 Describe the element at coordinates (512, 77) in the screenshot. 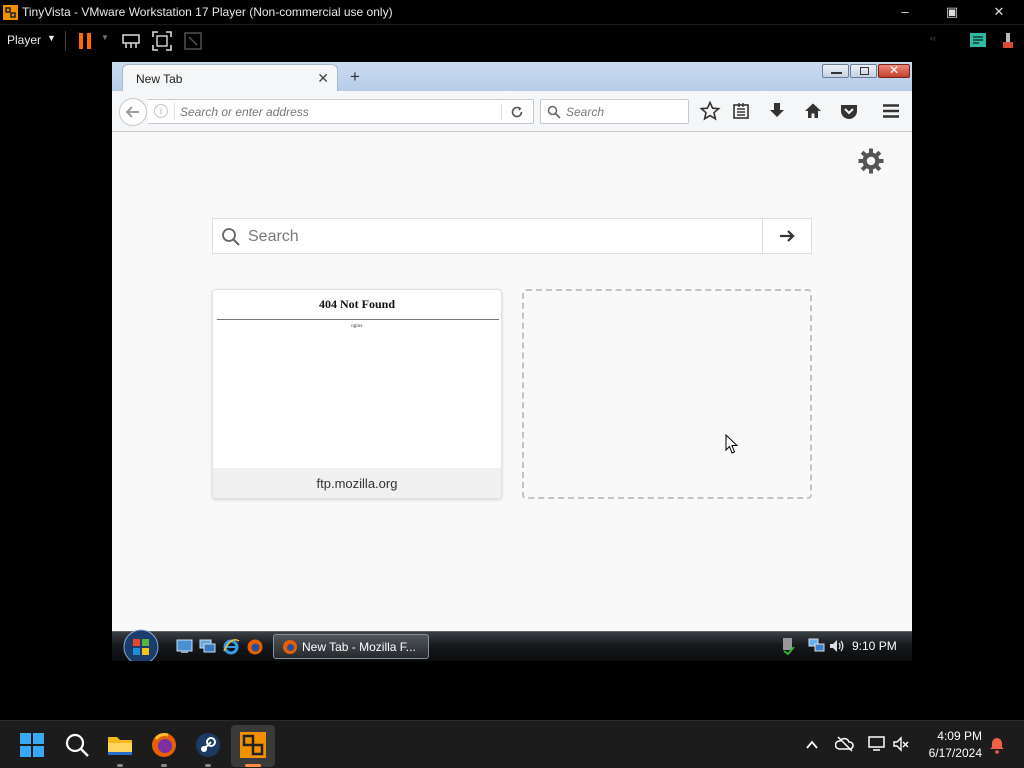

I see `firefox-tabstrip: New Tab ✕ + ✕` at that location.